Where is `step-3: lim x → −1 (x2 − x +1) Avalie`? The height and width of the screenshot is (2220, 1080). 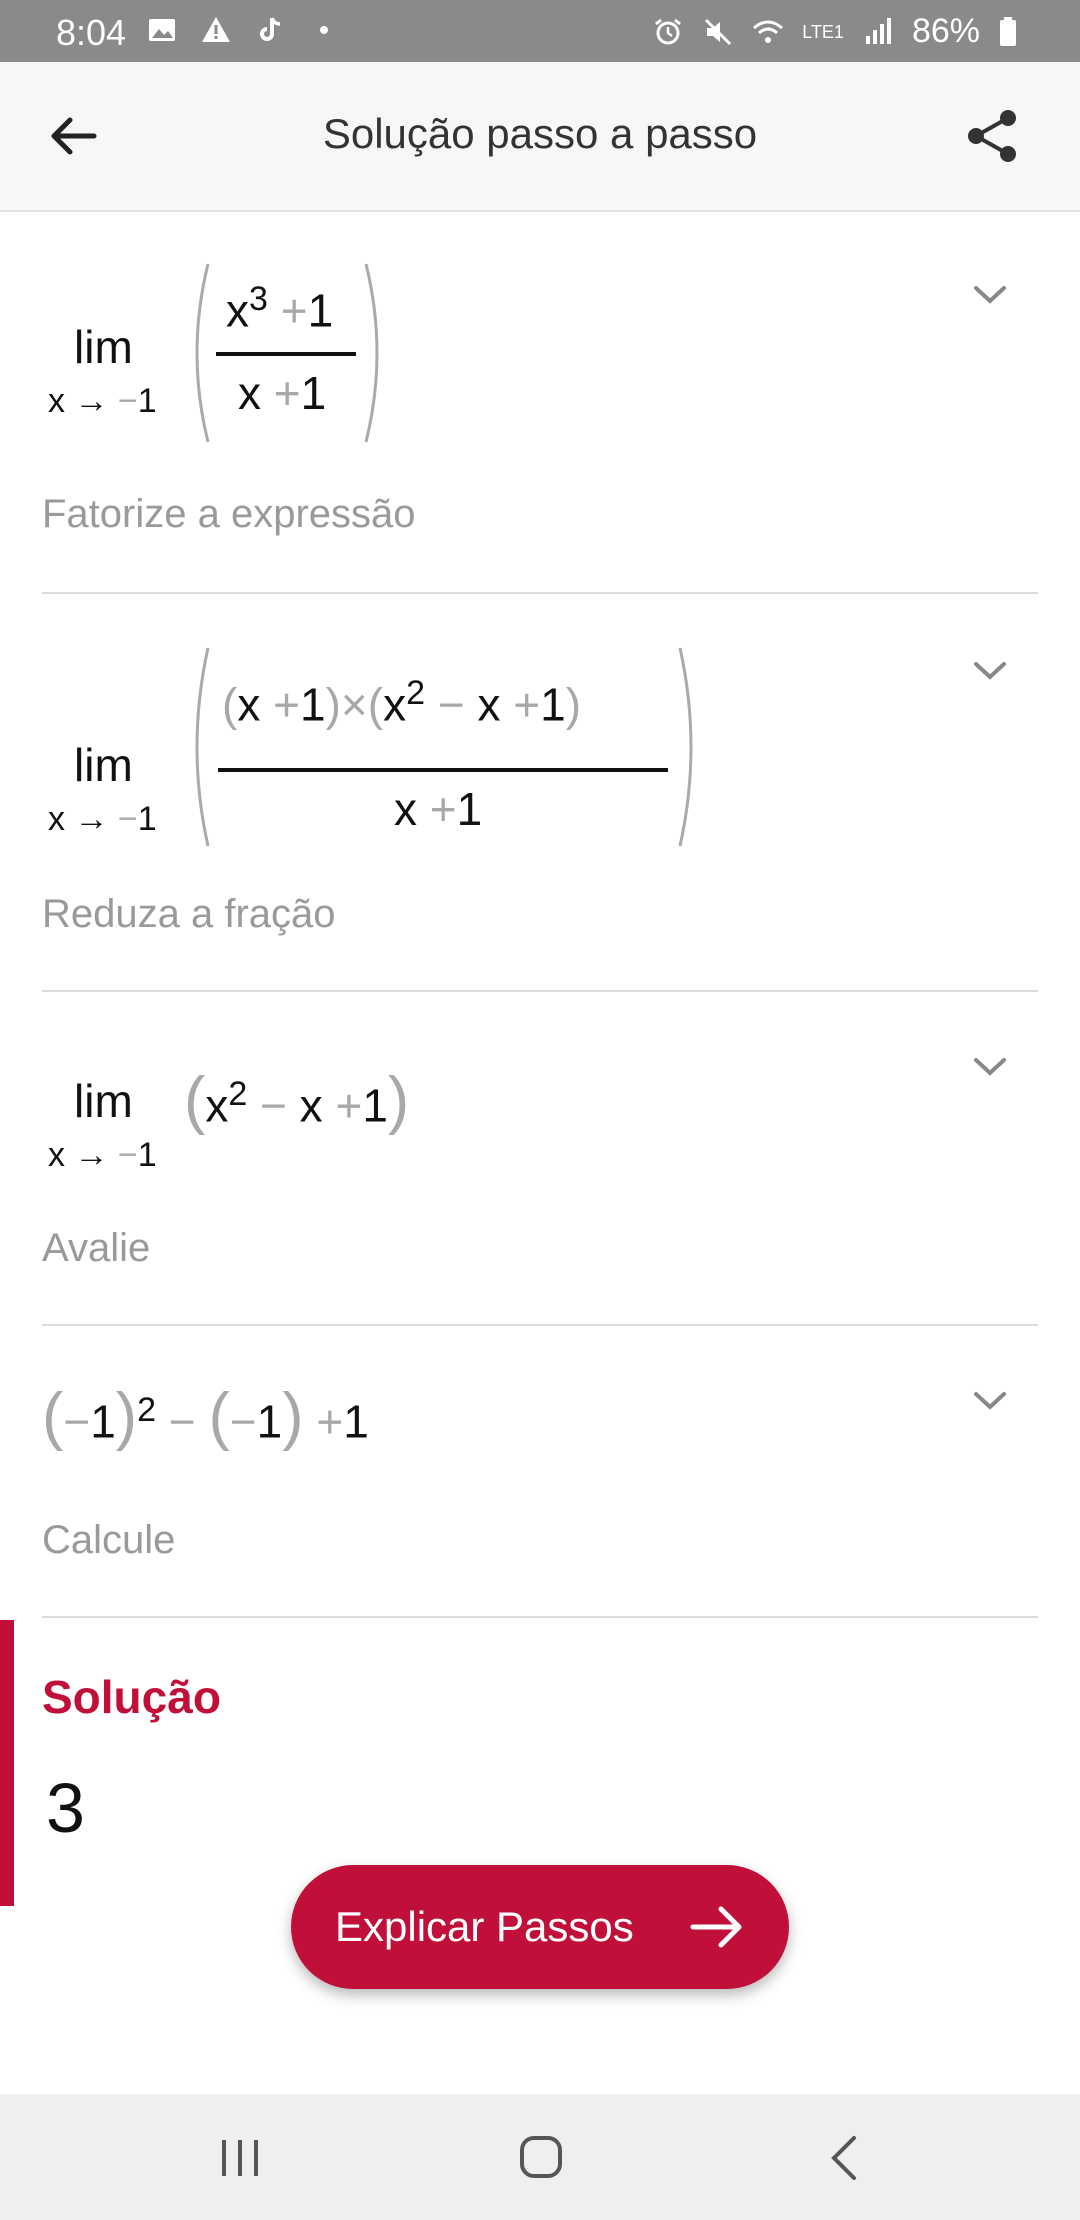
step-3: lim x → −1 (x2 − x +1) Avalie is located at coordinates (540, 1159).